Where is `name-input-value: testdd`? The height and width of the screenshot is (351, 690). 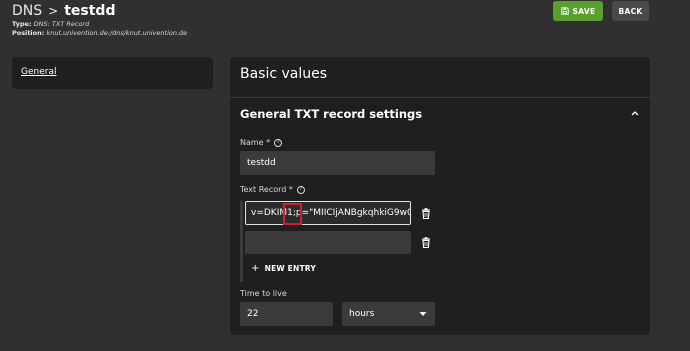
name-input-value: testdd is located at coordinates (261, 163).